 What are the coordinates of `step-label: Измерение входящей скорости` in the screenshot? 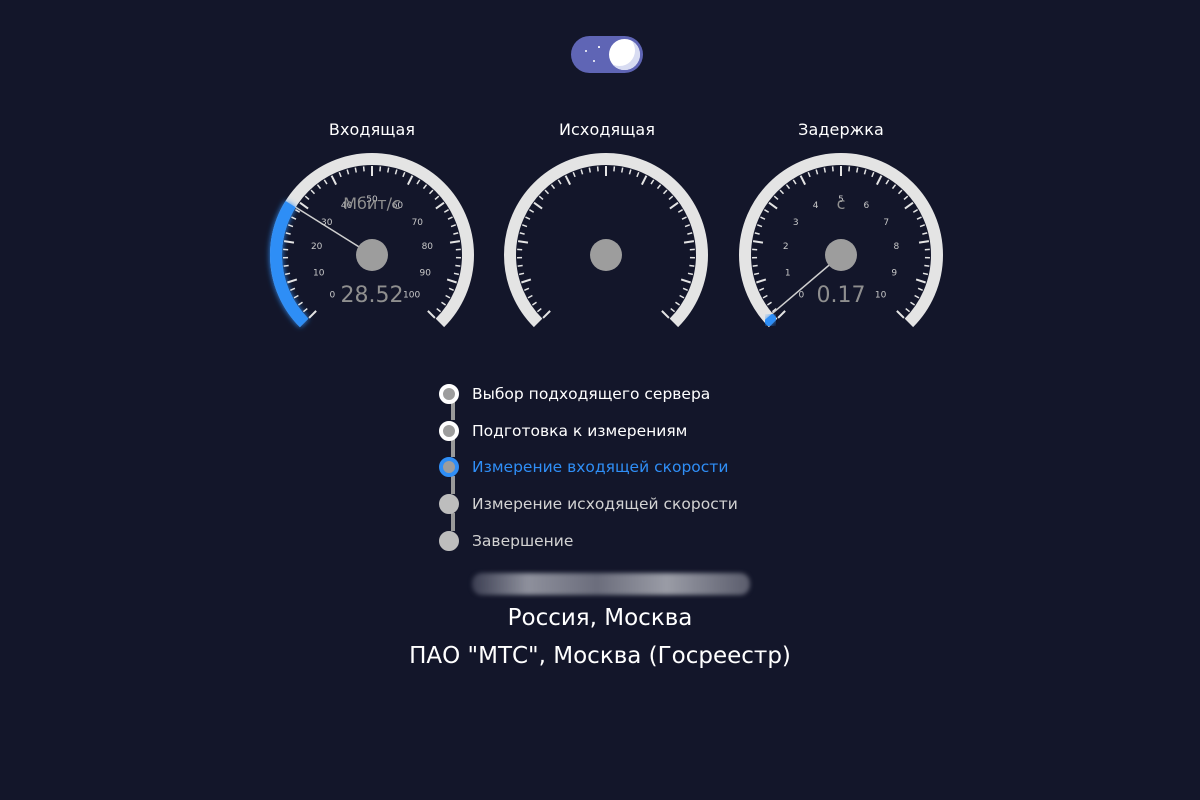 It's located at (600, 467).